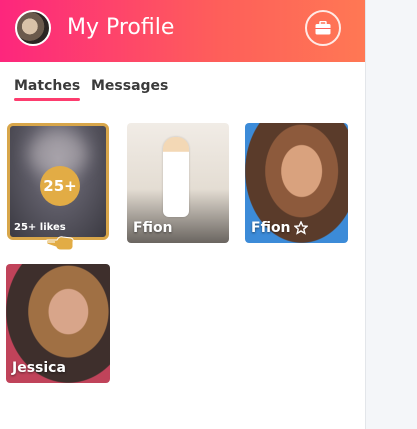 The image size is (417, 429). Describe the element at coordinates (300, 228) in the screenshot. I see `verified-star-icon` at that location.